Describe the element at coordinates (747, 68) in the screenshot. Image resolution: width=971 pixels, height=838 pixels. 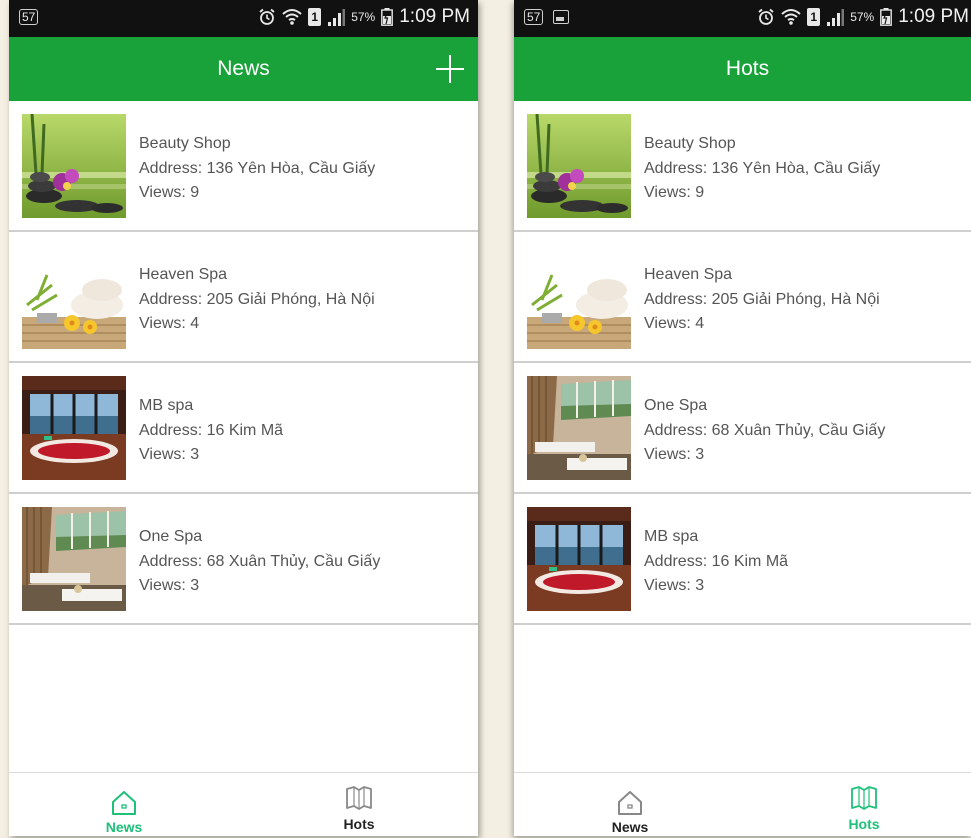
I see `page-title: Hots` at that location.